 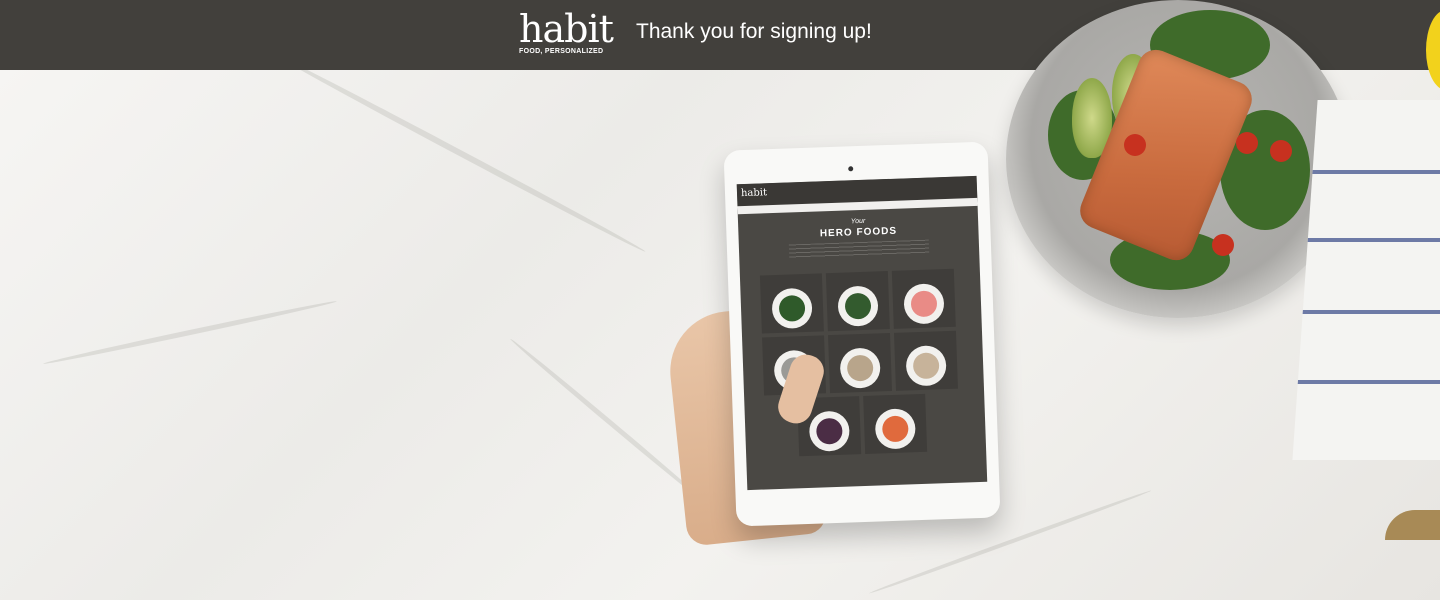 What do you see at coordinates (754, 193) in the screenshot?
I see `screen-logo: habit` at bounding box center [754, 193].